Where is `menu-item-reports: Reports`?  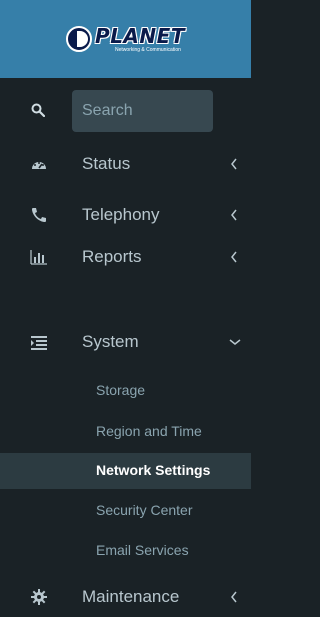
menu-item-reports: Reports is located at coordinates (125, 257).